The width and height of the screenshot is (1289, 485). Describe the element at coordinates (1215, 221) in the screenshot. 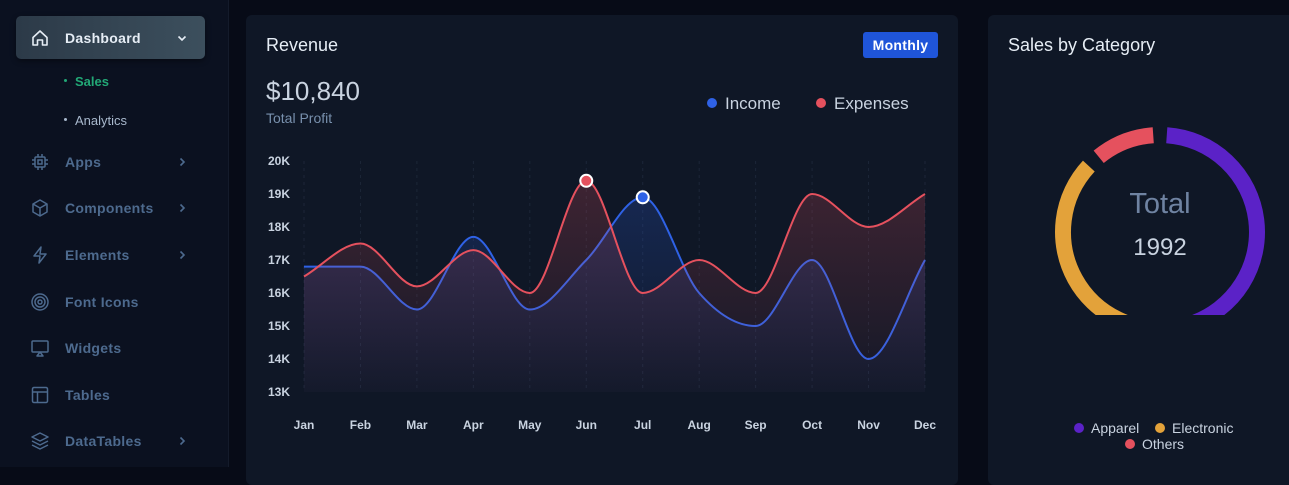

I see `donut-slice-apparel` at that location.